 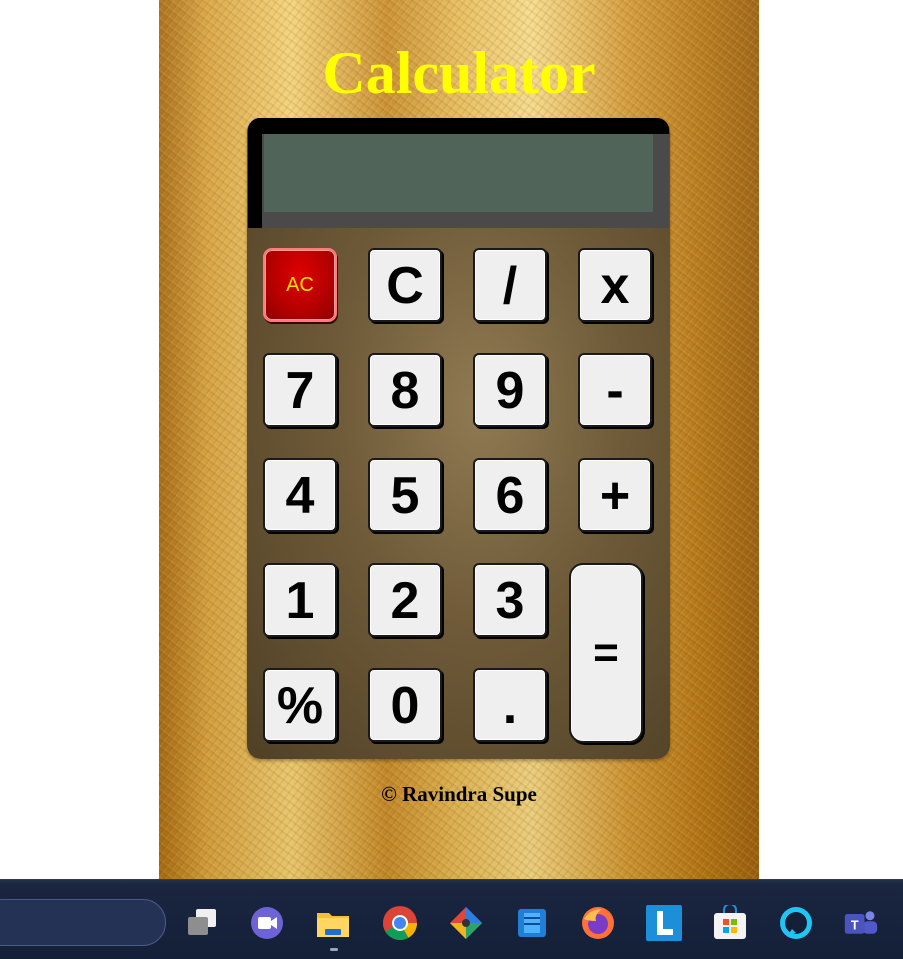 What do you see at coordinates (300, 495) in the screenshot?
I see `digit-4-button: 4` at bounding box center [300, 495].